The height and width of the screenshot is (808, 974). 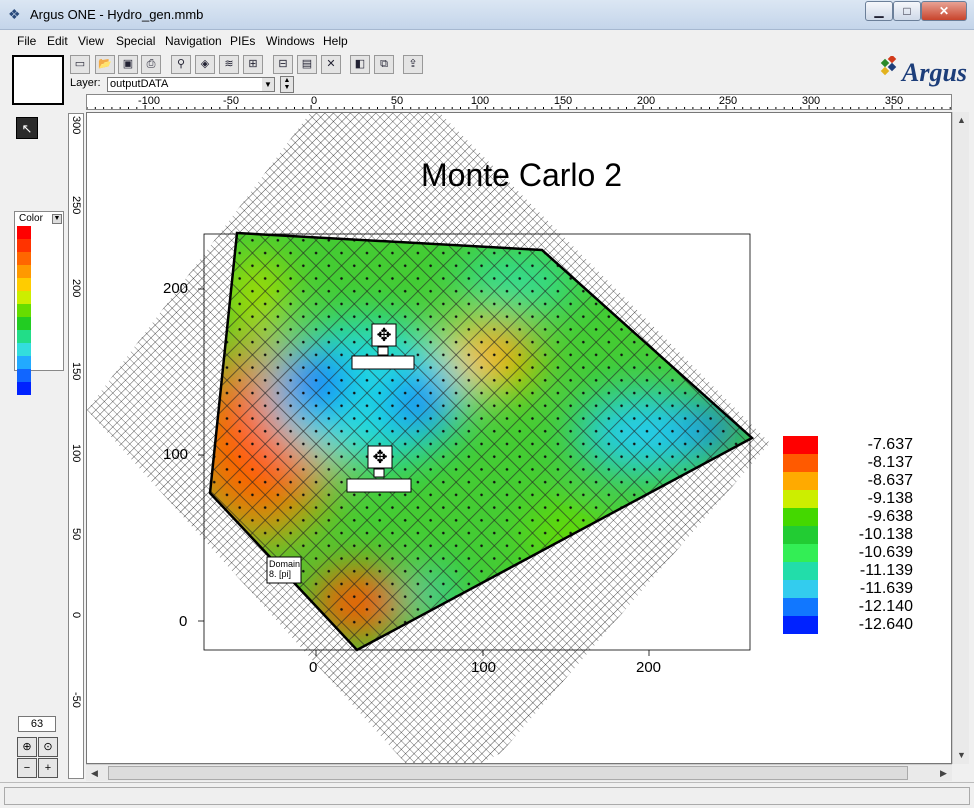 What do you see at coordinates (360, 64) in the screenshot?
I see `stack-icon: ◧` at bounding box center [360, 64].